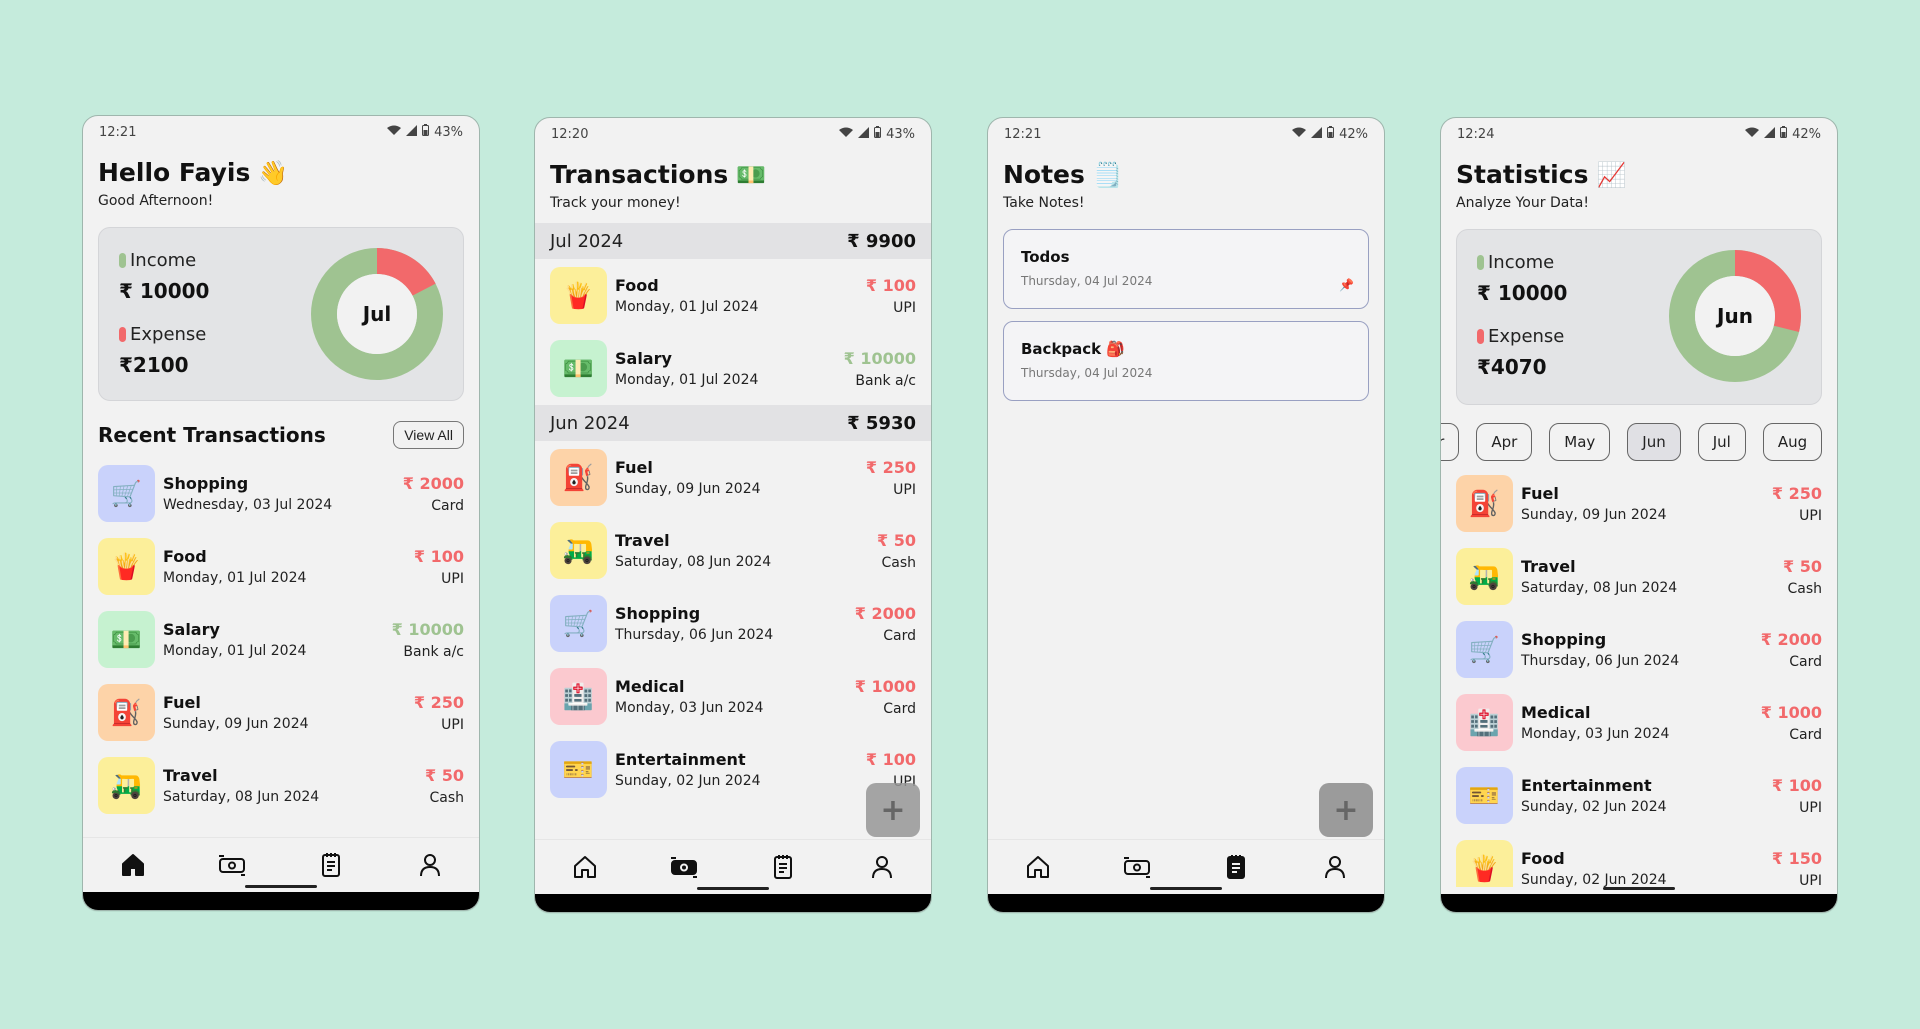 The width and height of the screenshot is (1920, 1029). What do you see at coordinates (1639, 178) in the screenshot?
I see `page-header: Statistics 📈 Analyze Your Data!` at bounding box center [1639, 178].